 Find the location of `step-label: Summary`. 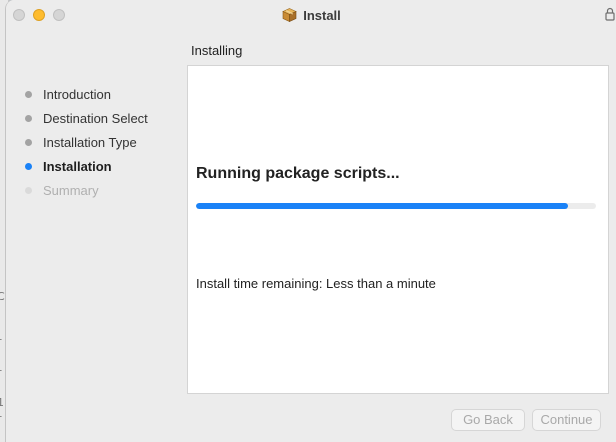

step-label: Summary is located at coordinates (71, 190).